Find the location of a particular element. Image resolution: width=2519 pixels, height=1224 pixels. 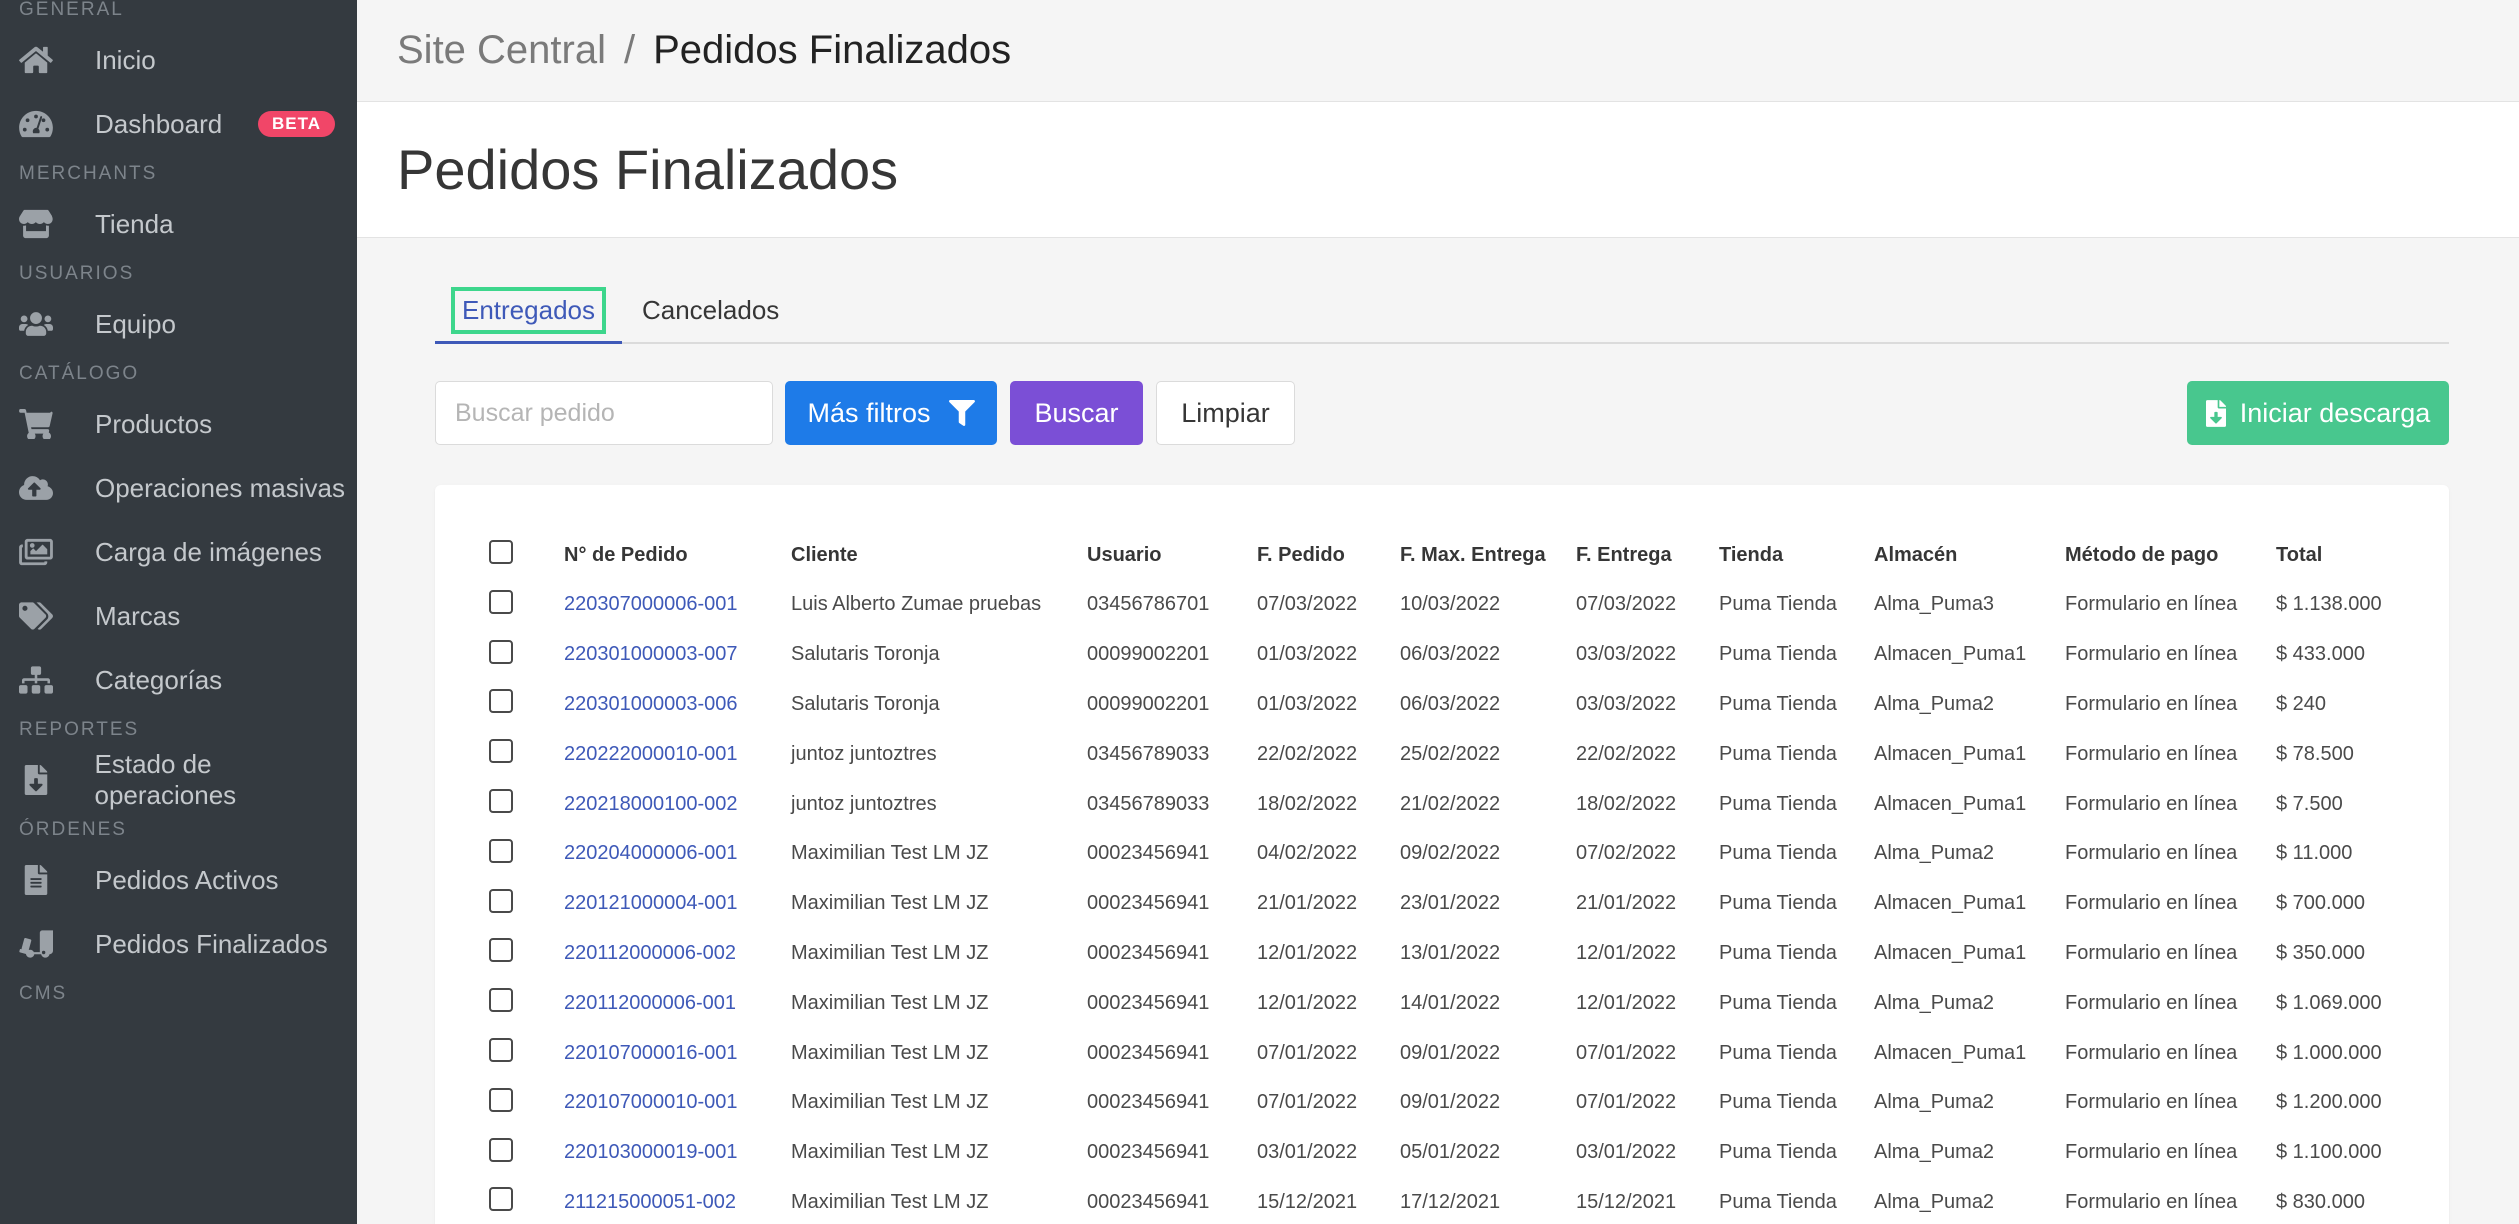

order-id-link: 220204000006-001 is located at coordinates (677, 854).